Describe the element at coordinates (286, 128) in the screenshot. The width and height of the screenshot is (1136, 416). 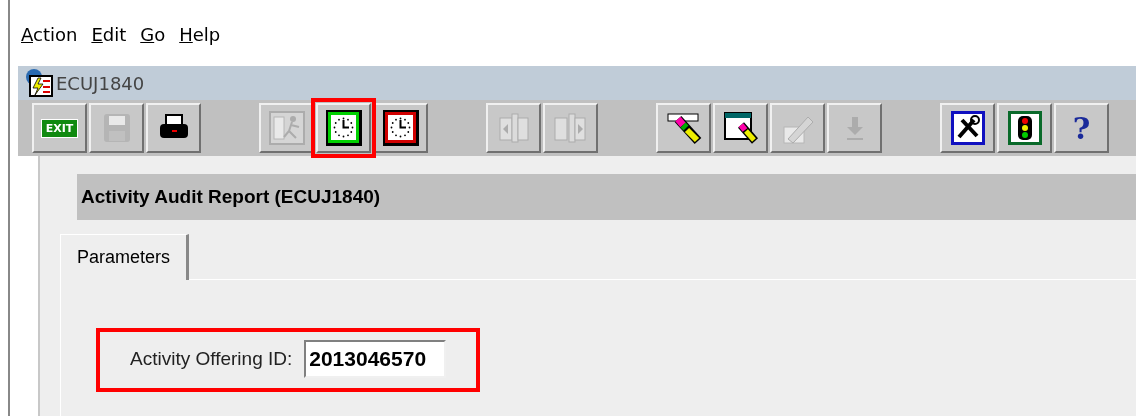
I see `running-figure-icon` at that location.